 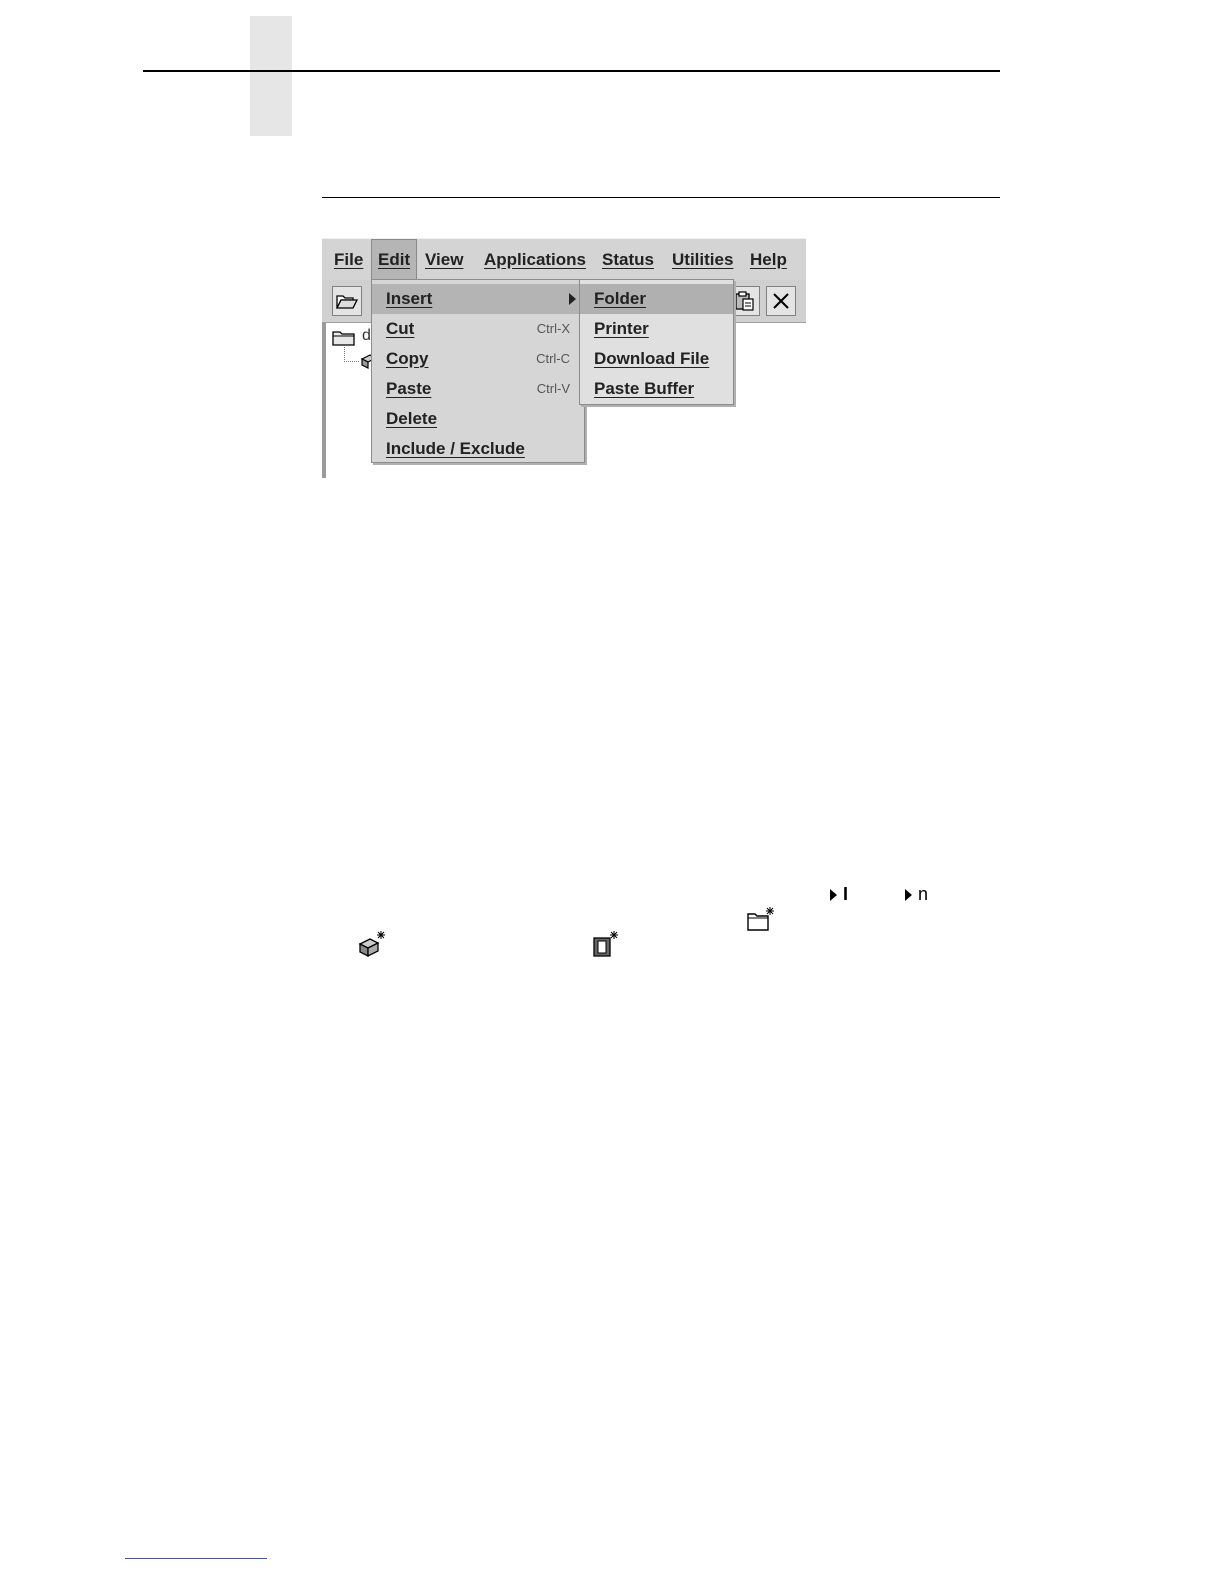 I want to click on menu-item-cut-shortcut: Ctrl-X, so click(x=553, y=328).